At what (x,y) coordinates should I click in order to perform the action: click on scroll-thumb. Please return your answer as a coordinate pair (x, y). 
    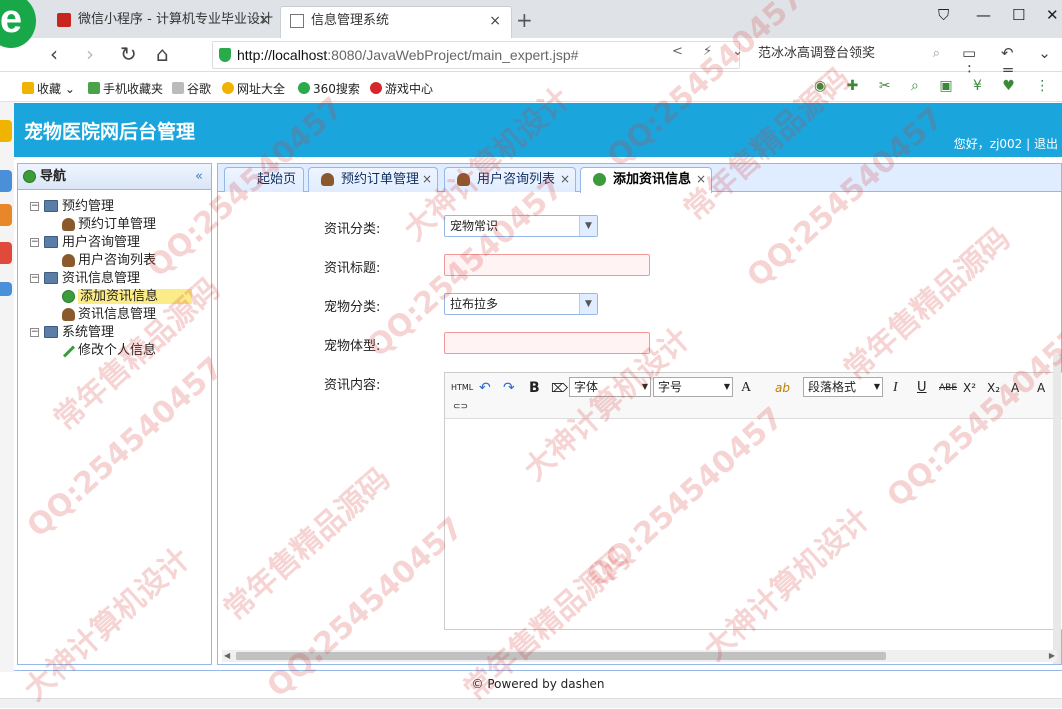
    Looking at the image, I should click on (561, 656).